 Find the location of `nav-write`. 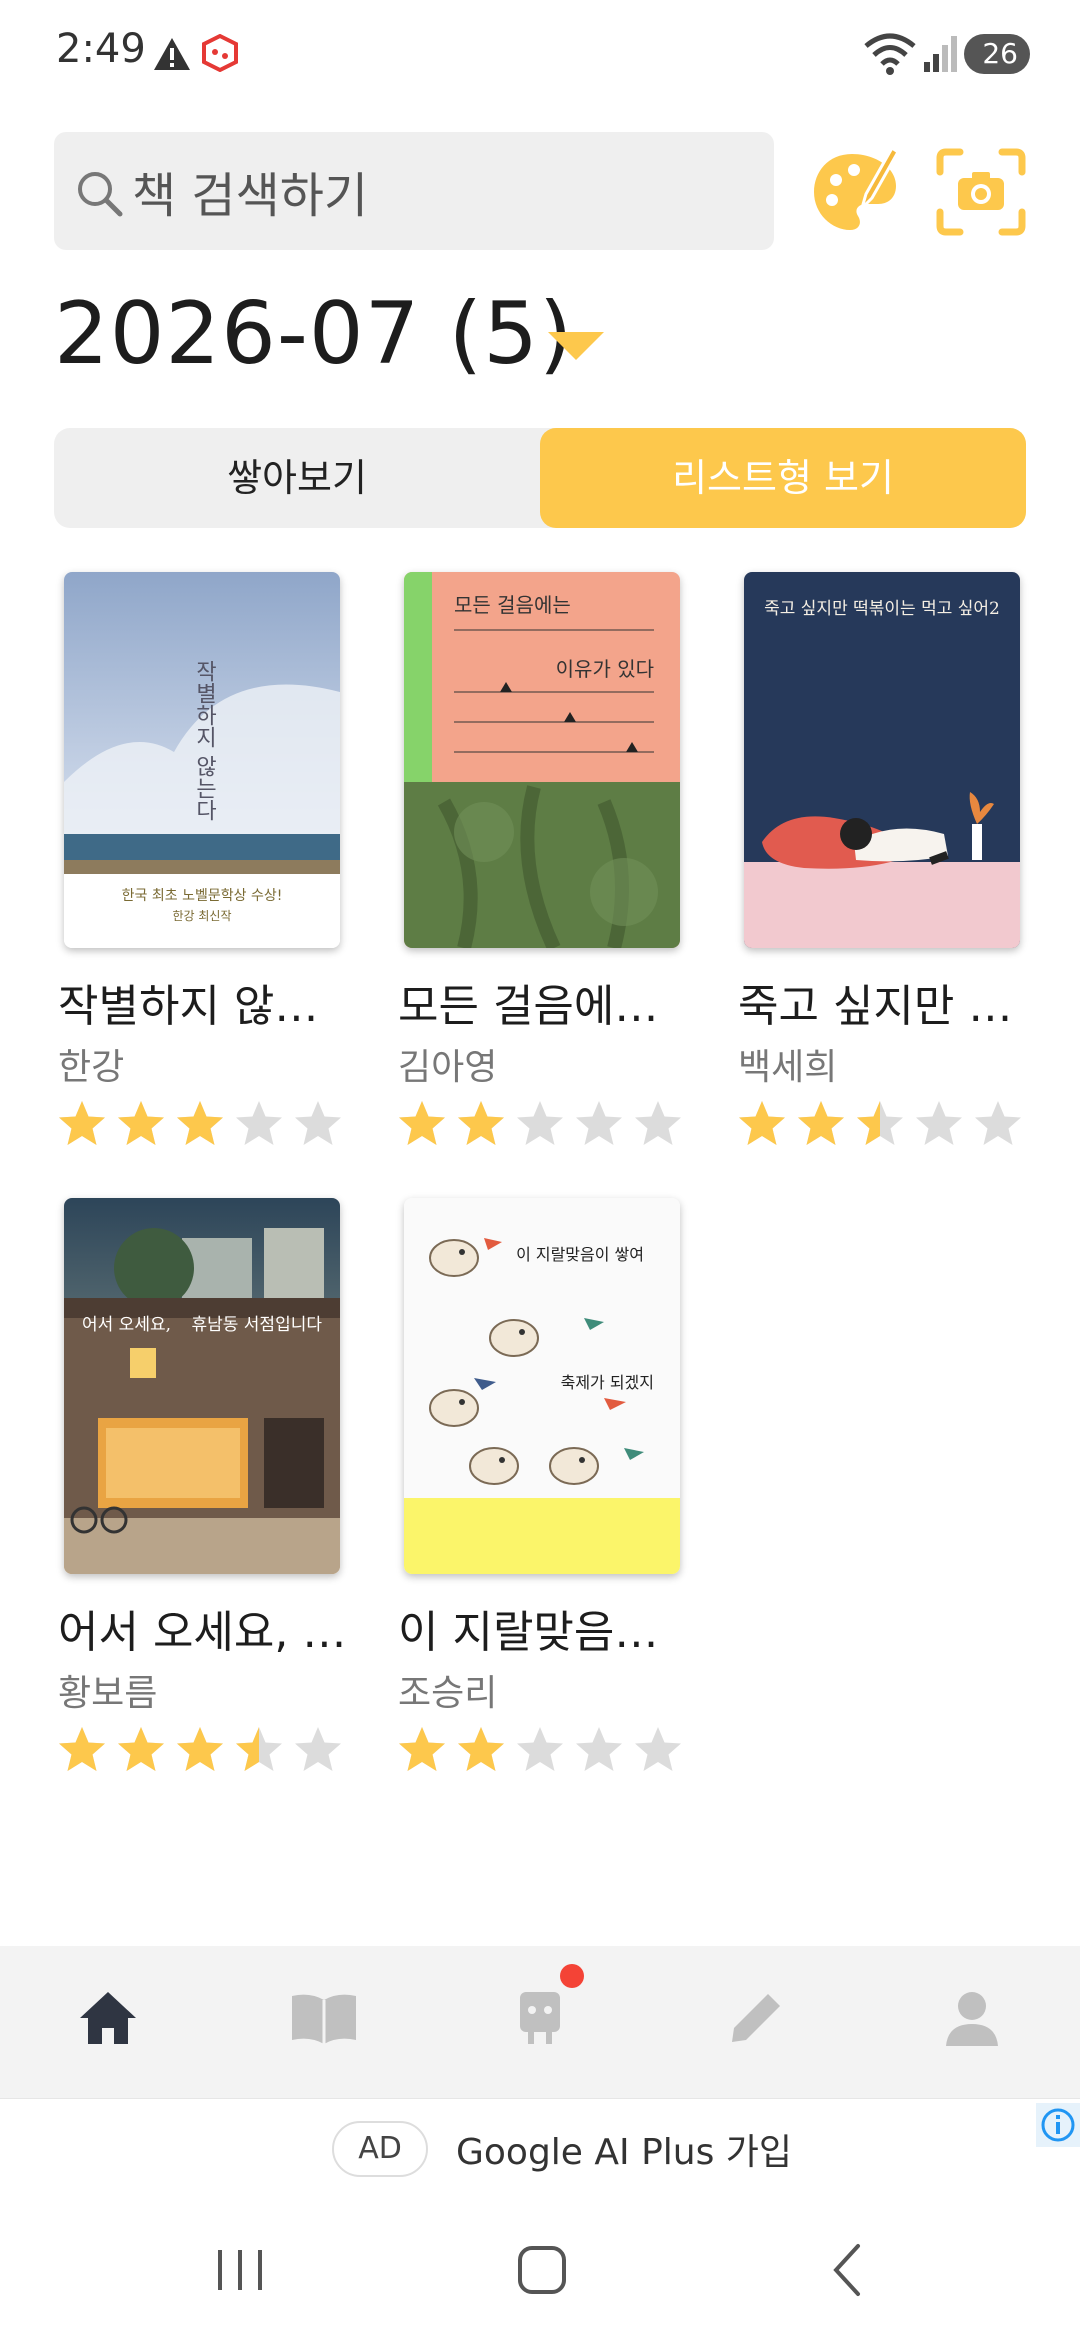

nav-write is located at coordinates (756, 2018).